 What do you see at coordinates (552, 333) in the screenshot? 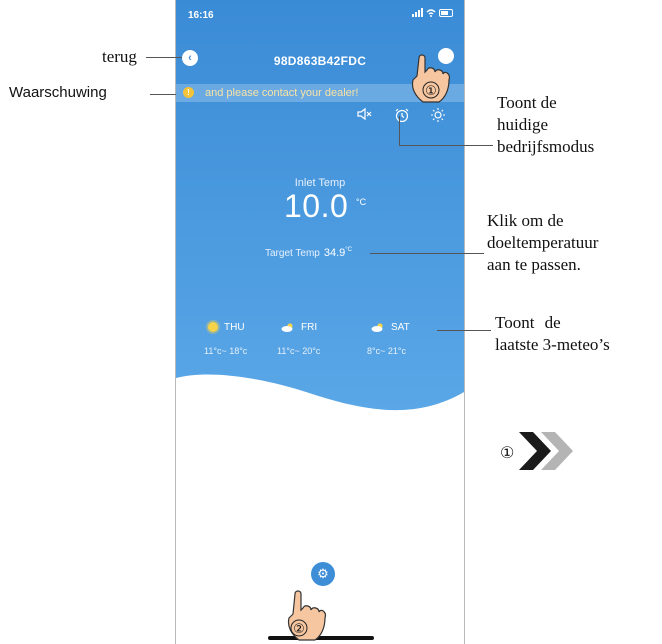
I see `annotation-weather: Toont de laatste 3-meteo’s` at bounding box center [552, 333].